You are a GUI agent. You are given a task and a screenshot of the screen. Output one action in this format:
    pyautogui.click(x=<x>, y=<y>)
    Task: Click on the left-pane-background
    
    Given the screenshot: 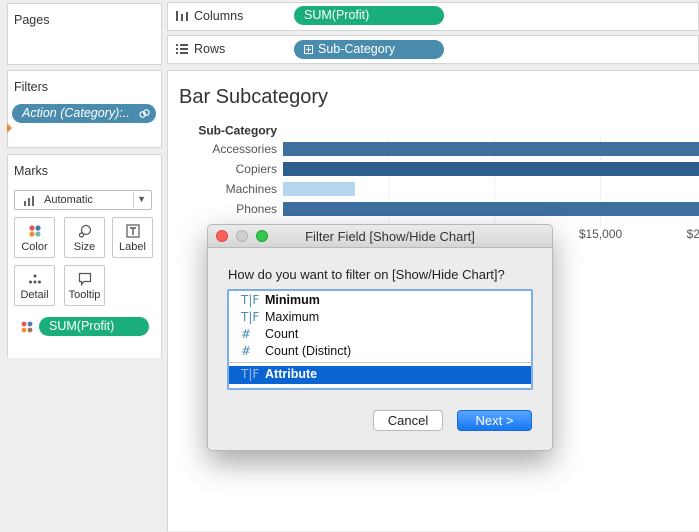 What is the action you would take?
    pyautogui.click(x=82, y=444)
    